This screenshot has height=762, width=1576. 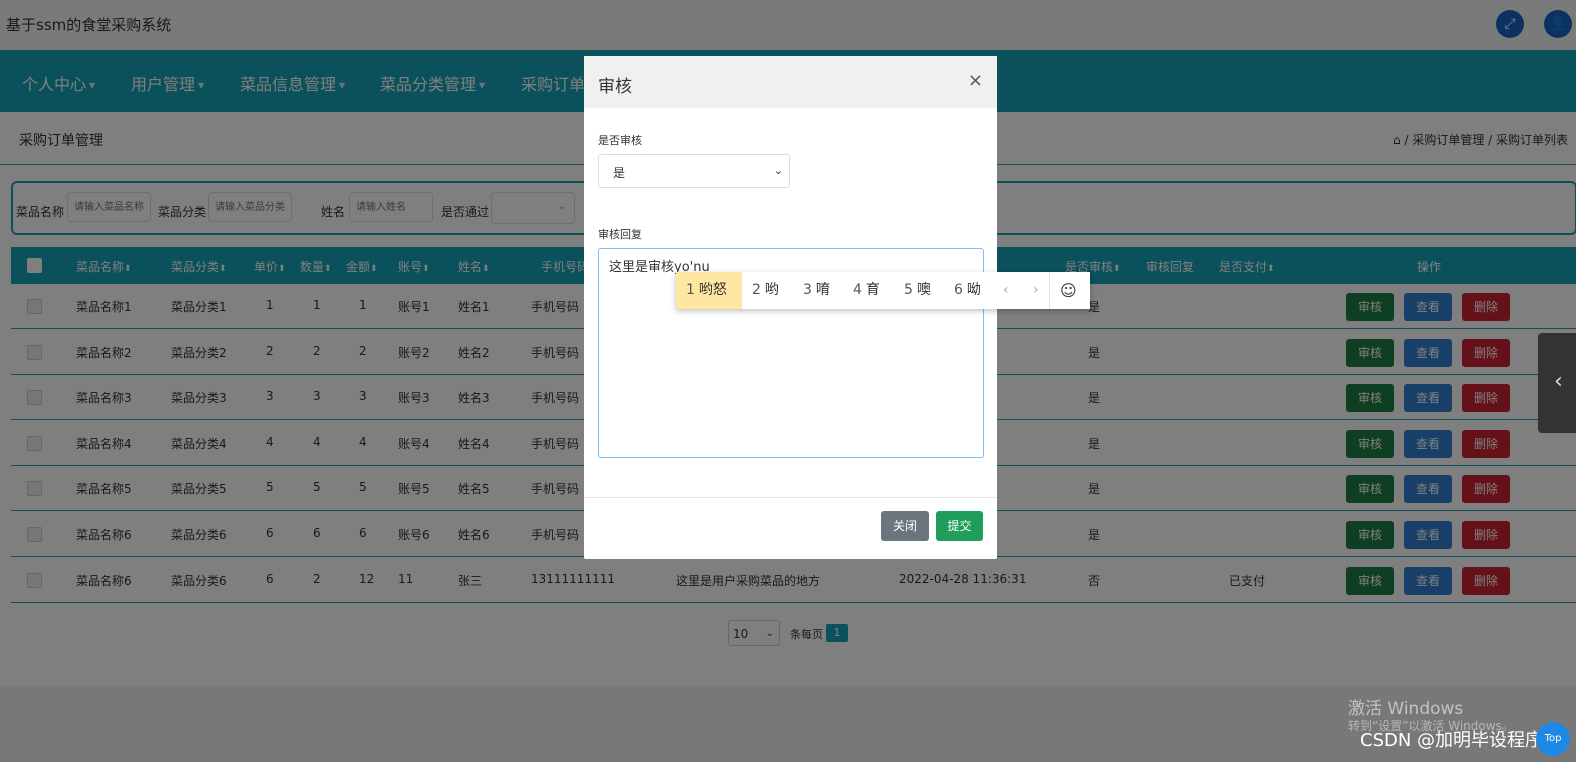 What do you see at coordinates (866, 290) in the screenshot?
I see `ime-candidate-4: 4育` at bounding box center [866, 290].